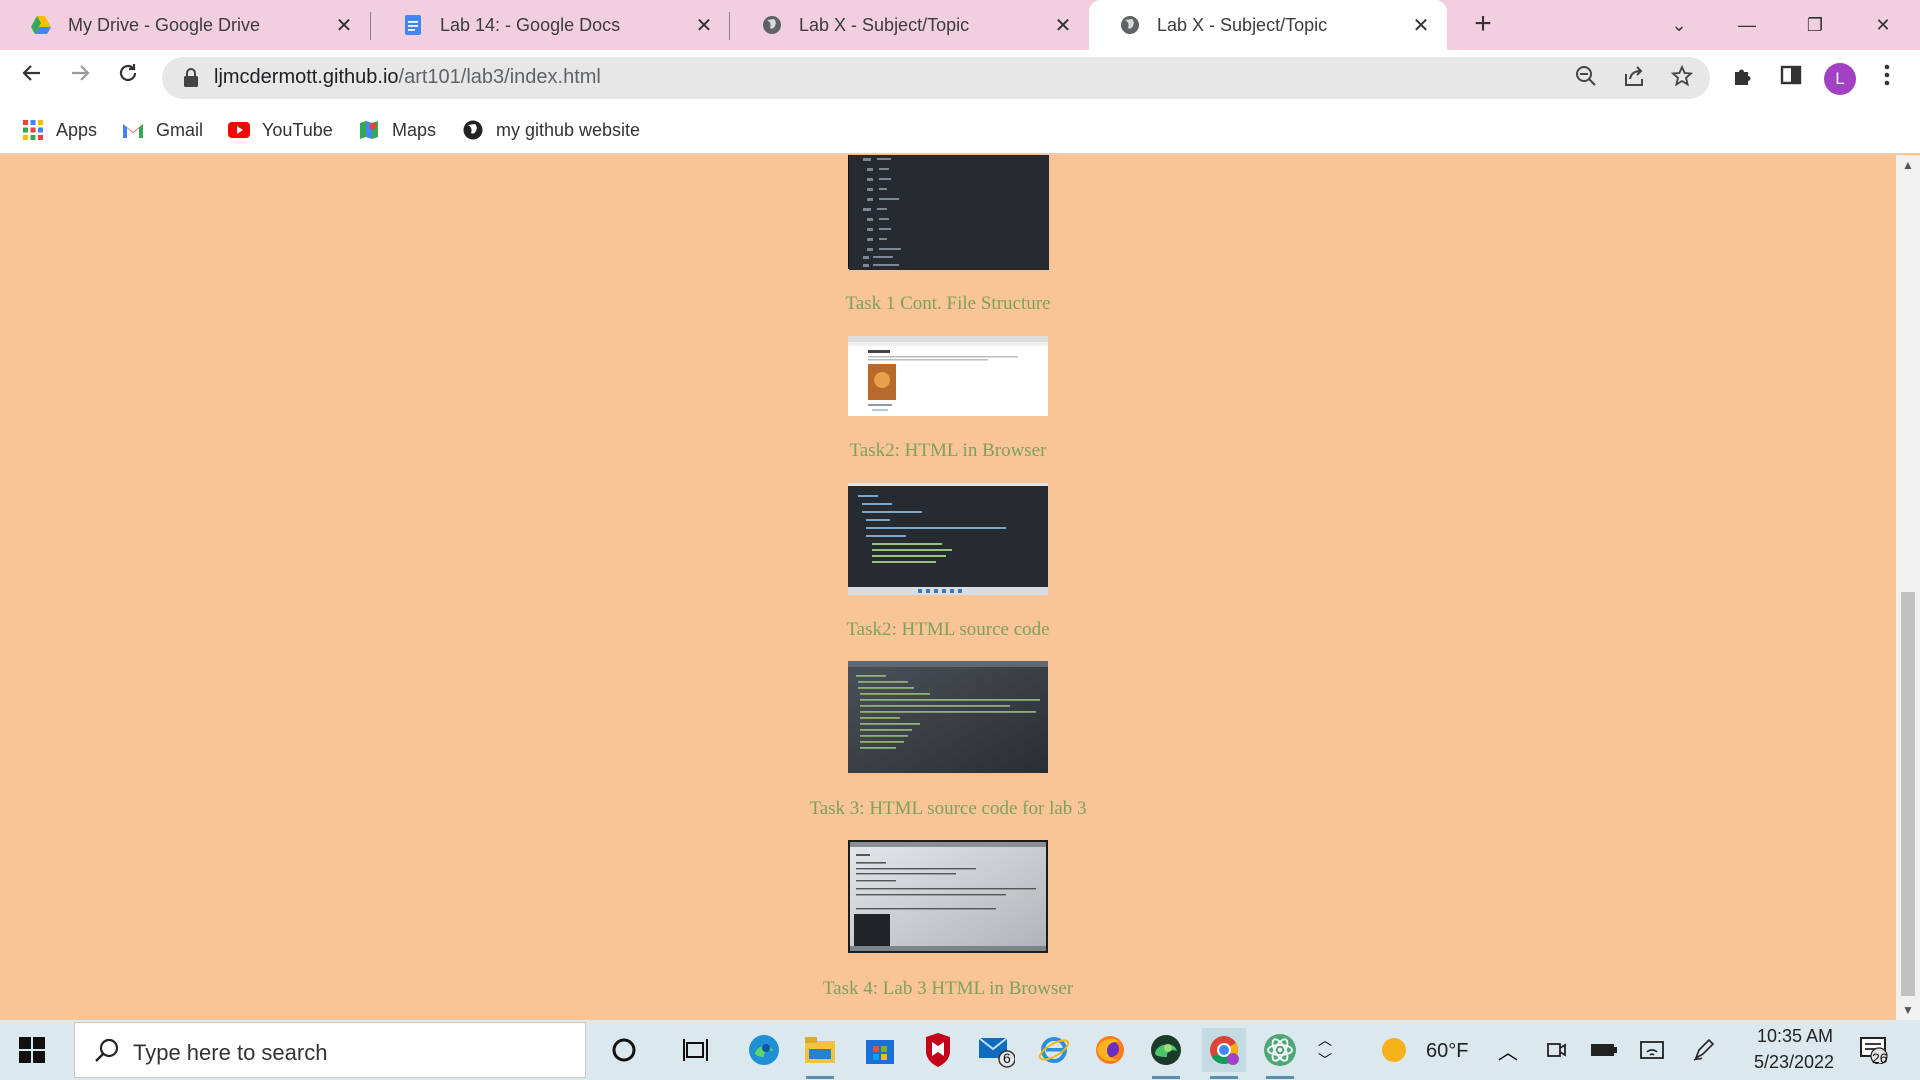 The image size is (1920, 1080). I want to click on tab-lab-x: Lab X - Subject/Topic ✕, so click(910, 25).